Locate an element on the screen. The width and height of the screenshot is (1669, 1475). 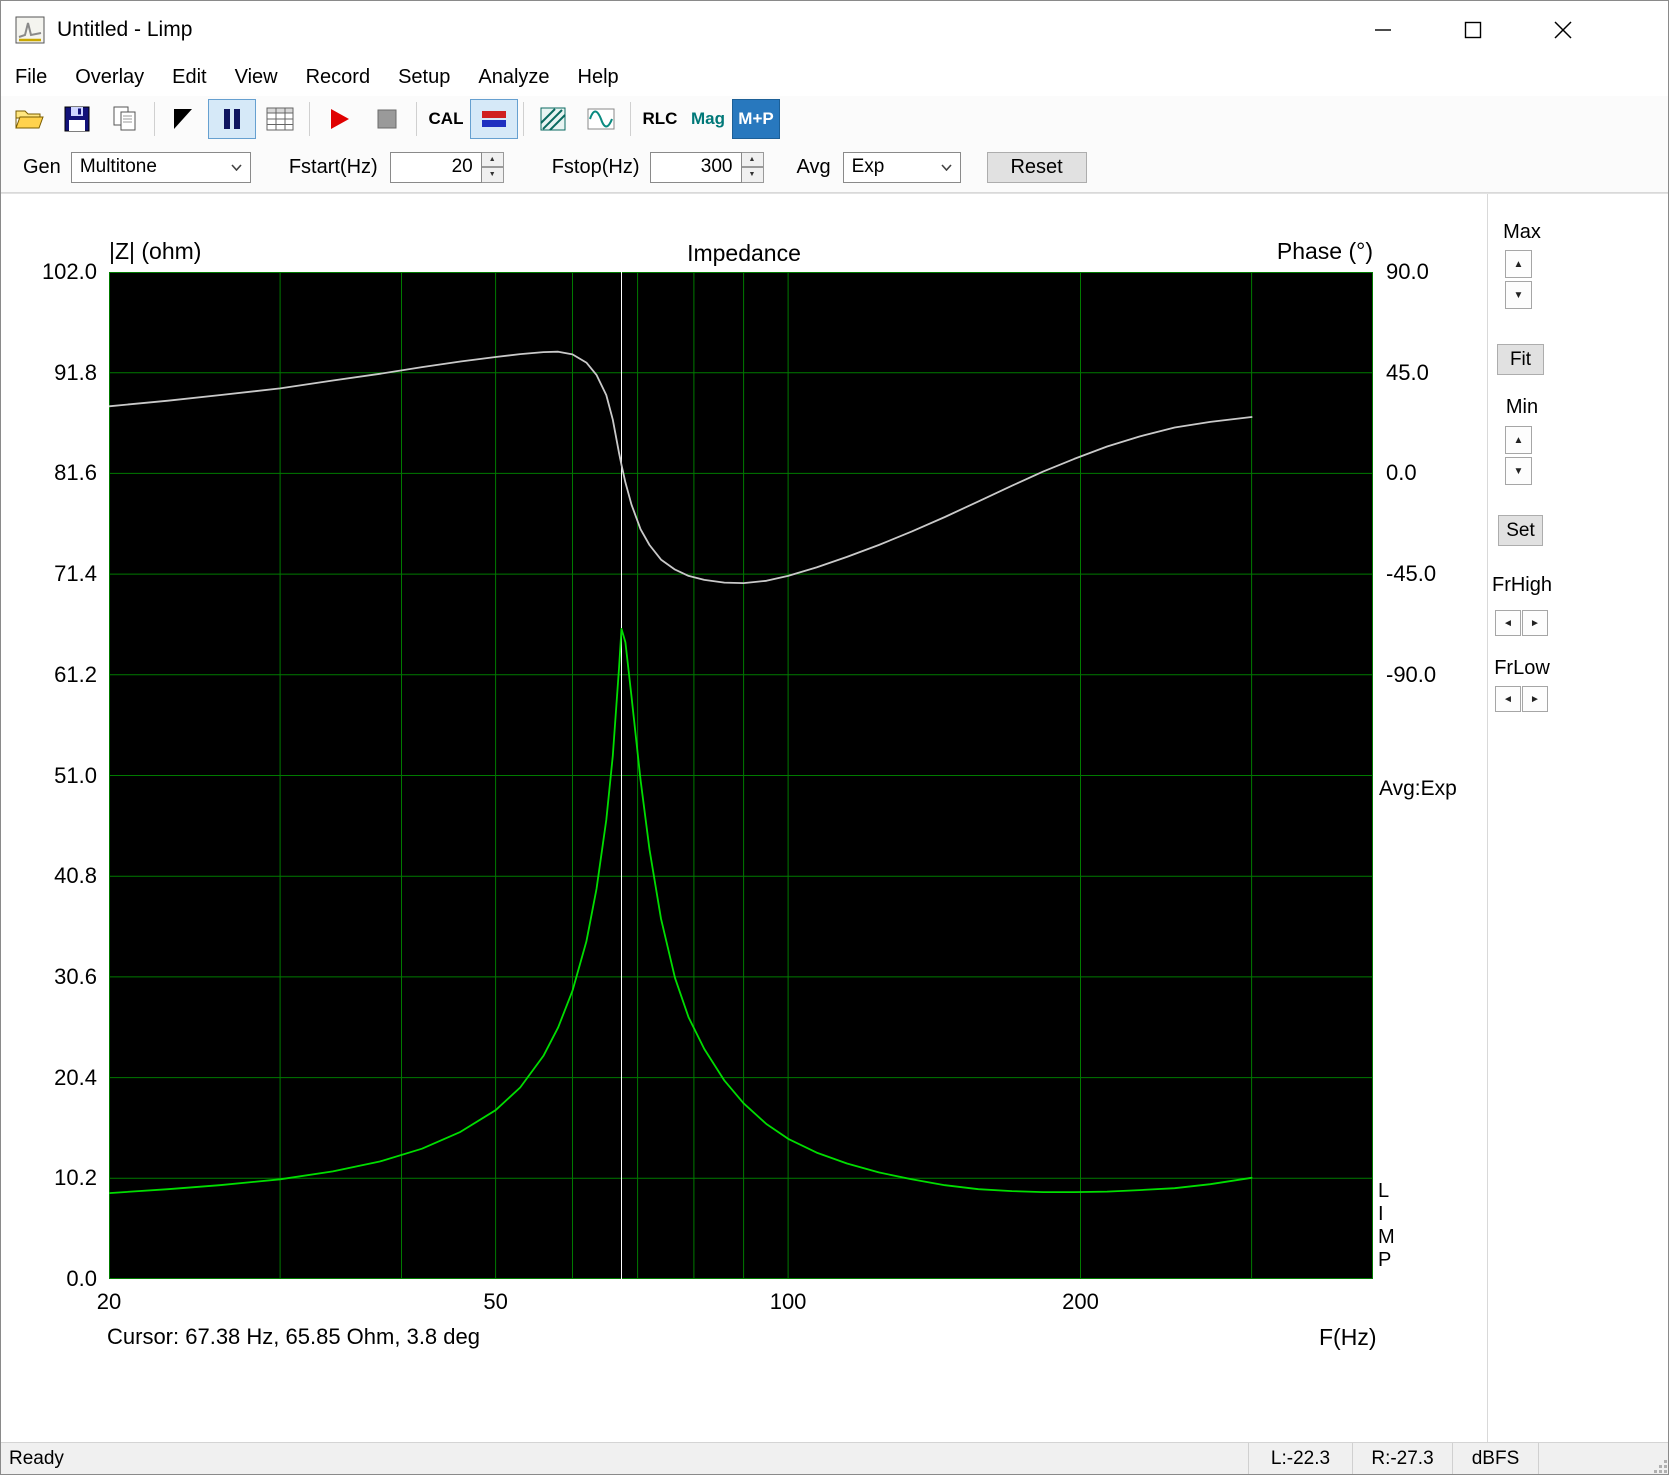
rlc-button: RLC is located at coordinates (660, 119).